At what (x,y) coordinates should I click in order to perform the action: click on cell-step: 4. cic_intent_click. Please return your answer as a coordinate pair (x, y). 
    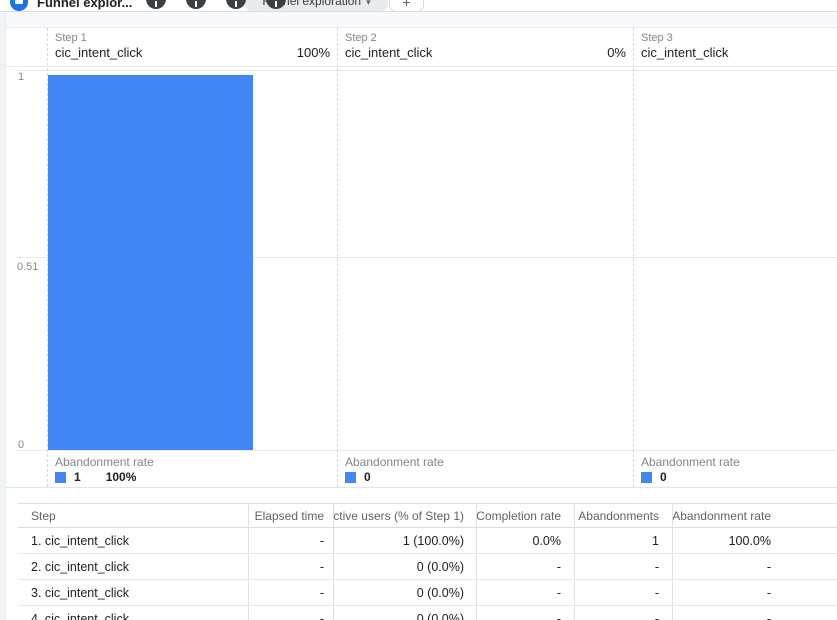
    Looking at the image, I should click on (133, 613).